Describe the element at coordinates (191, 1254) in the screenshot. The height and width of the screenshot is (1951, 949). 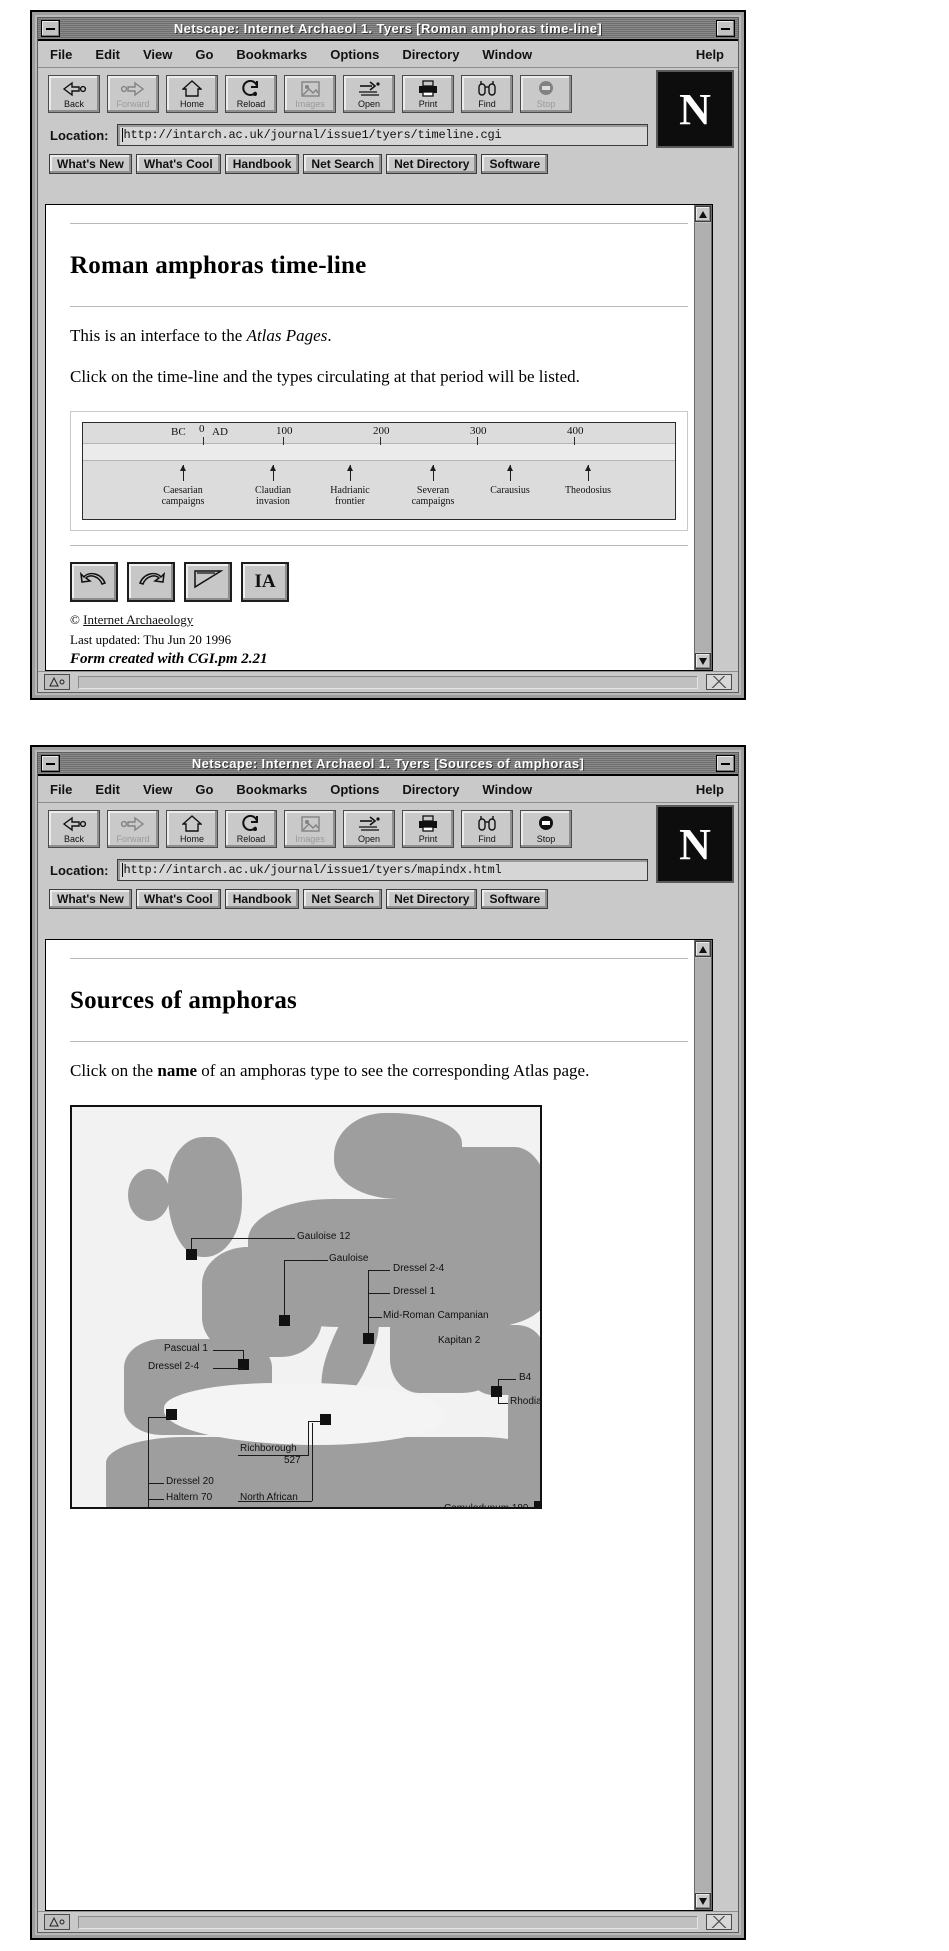
I see `site-marker-gauloise12` at that location.